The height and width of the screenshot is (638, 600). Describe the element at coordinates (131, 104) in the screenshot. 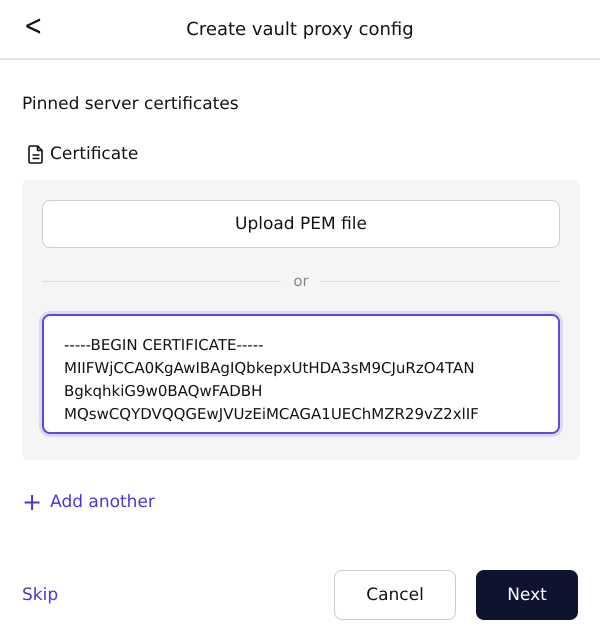

I see `section-title: Pinned server certificates` at that location.